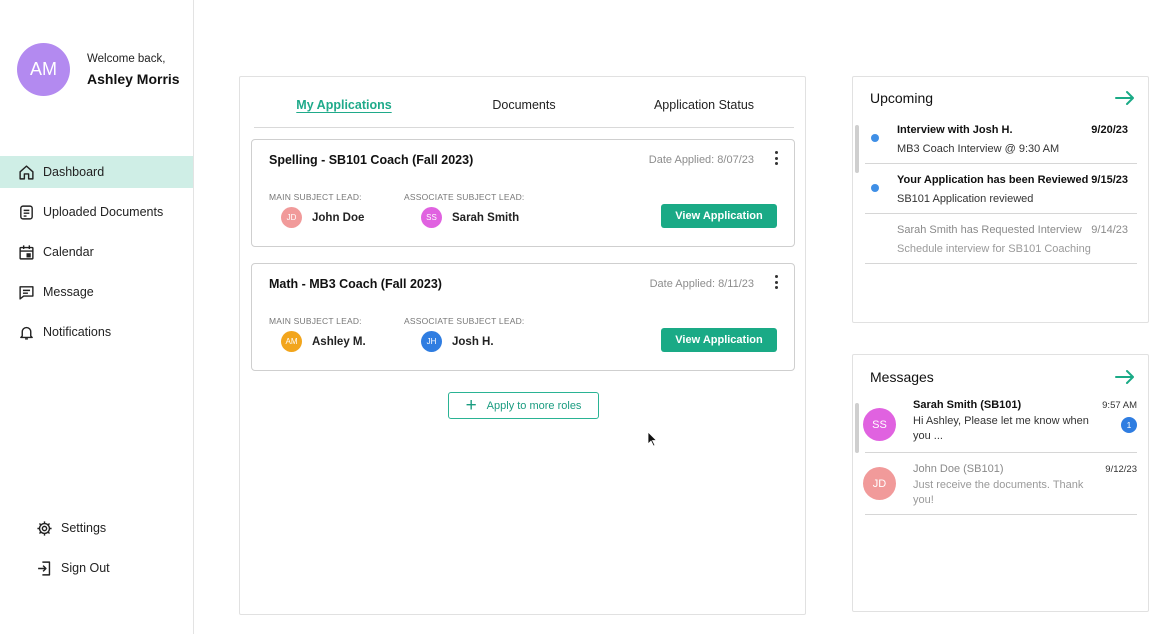 Image resolution: width=1176 pixels, height=634 pixels. I want to click on message-icon, so click(26, 292).